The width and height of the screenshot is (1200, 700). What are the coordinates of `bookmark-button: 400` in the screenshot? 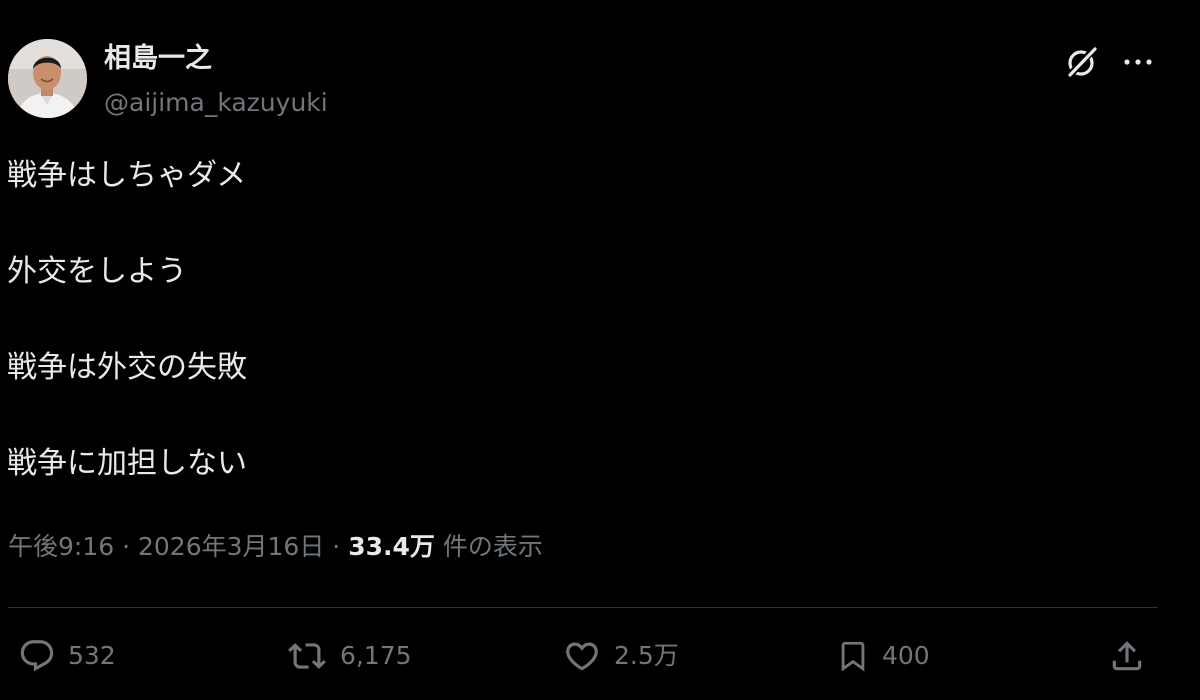 It's located at (883, 656).